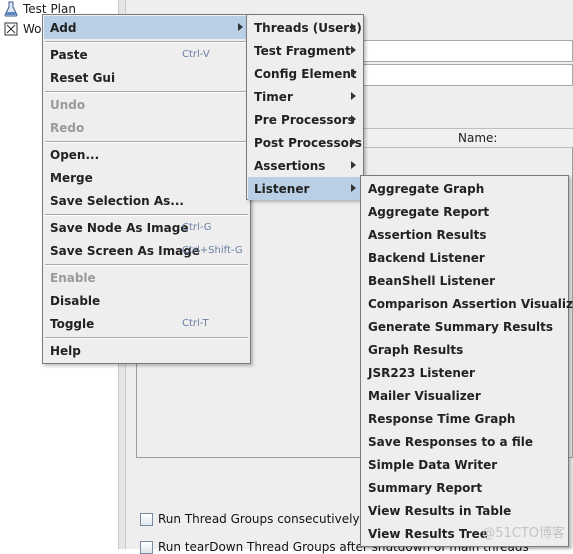 This screenshot has width=573, height=554. Describe the element at coordinates (425, 487) in the screenshot. I see `menu-item-label: Summary Report` at that location.